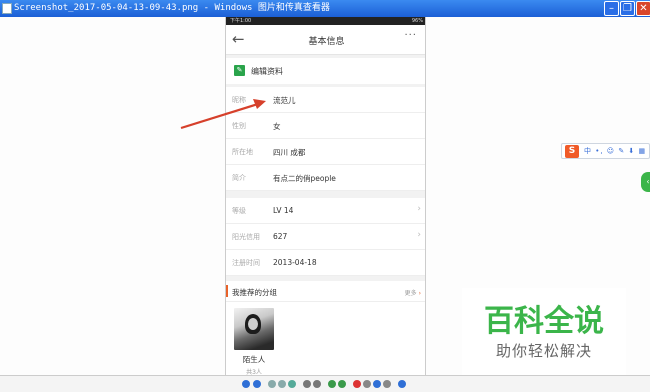 The image size is (650, 392). I want to click on rotate-counterclockwise-icon, so click(342, 384).